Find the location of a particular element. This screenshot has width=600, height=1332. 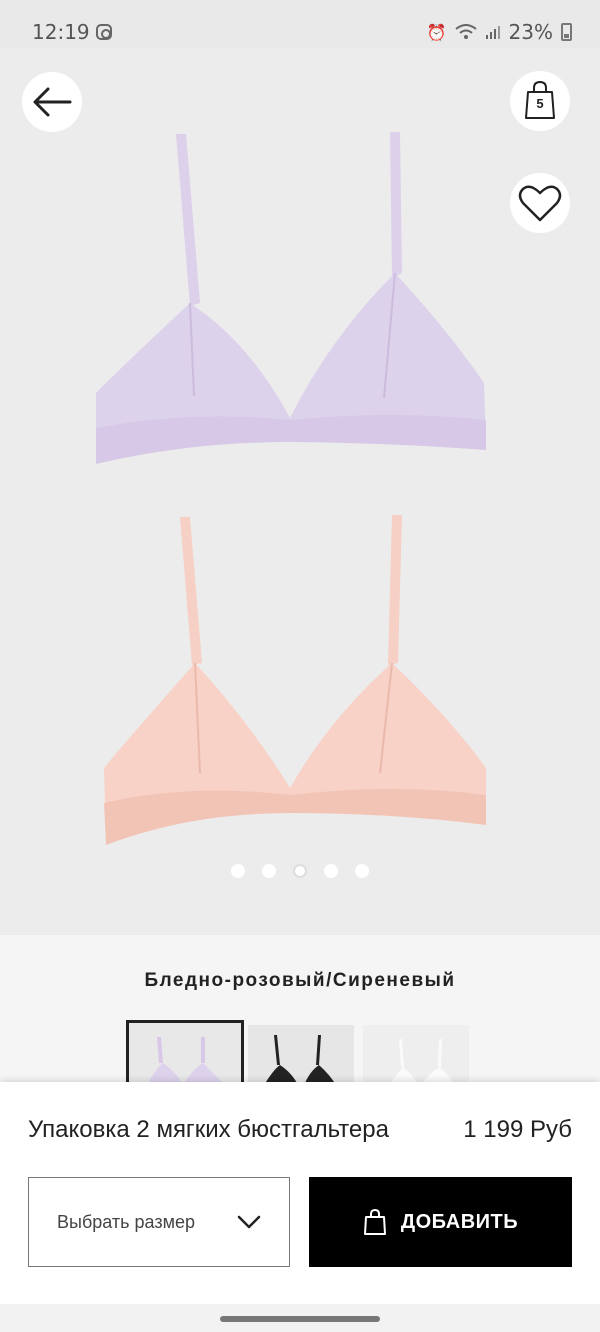

size-selector: Выбрать размер is located at coordinates (159, 1222).